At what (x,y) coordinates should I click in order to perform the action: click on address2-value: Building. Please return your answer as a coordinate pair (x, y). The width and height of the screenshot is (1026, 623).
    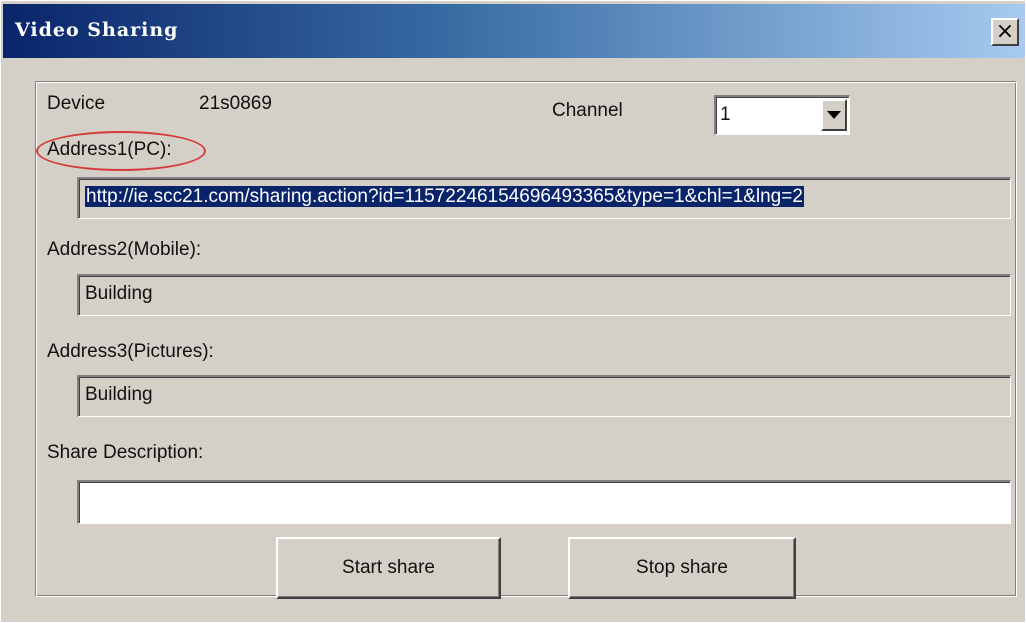
    Looking at the image, I should click on (119, 293).